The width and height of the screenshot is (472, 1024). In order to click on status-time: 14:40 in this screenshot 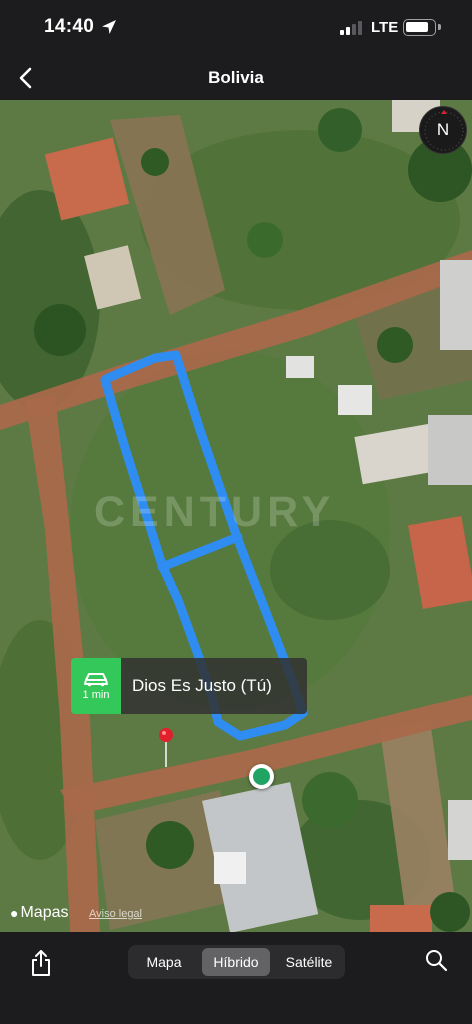, I will do `click(69, 26)`.